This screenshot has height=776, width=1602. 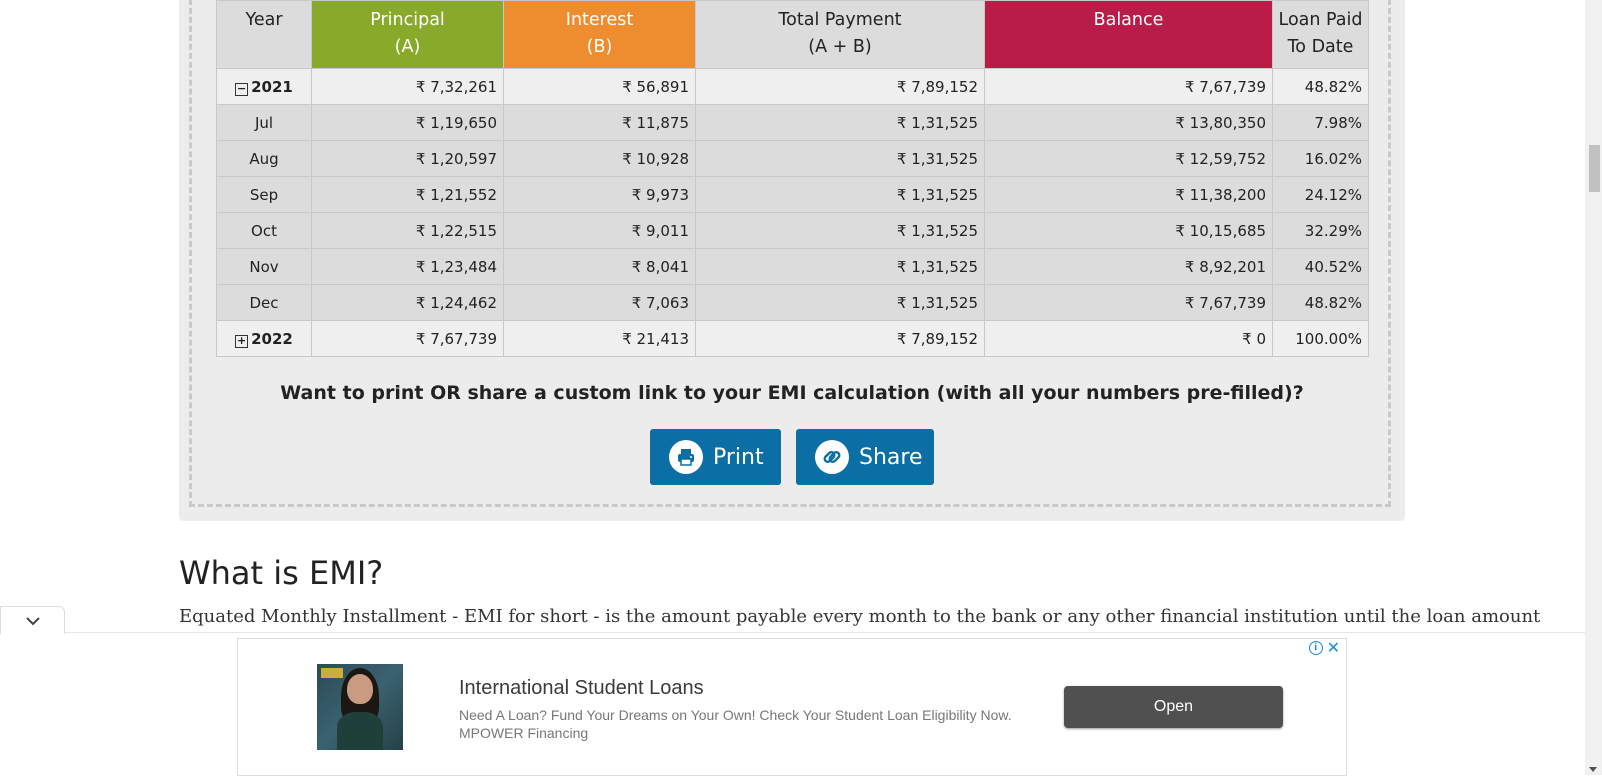 What do you see at coordinates (686, 457) in the screenshot?
I see `printer-icon` at bounding box center [686, 457].